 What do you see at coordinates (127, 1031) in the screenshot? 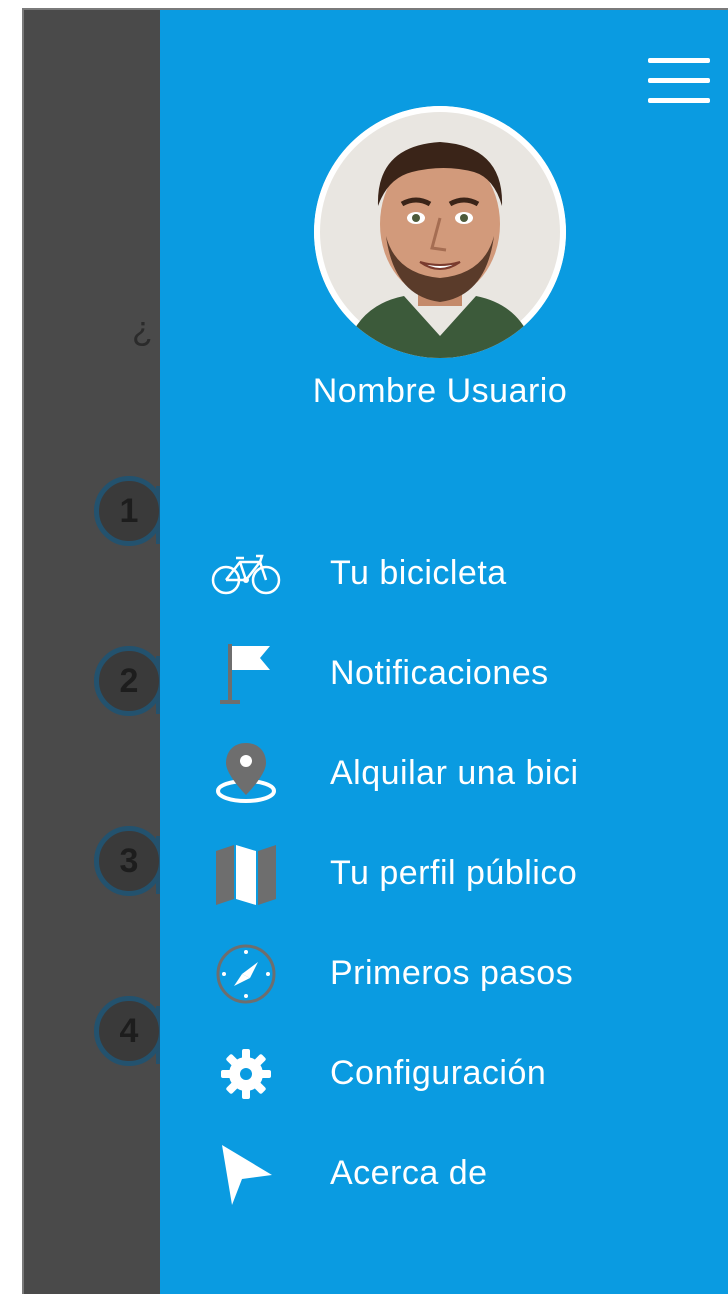
I see `step-badge-4: 4` at bounding box center [127, 1031].